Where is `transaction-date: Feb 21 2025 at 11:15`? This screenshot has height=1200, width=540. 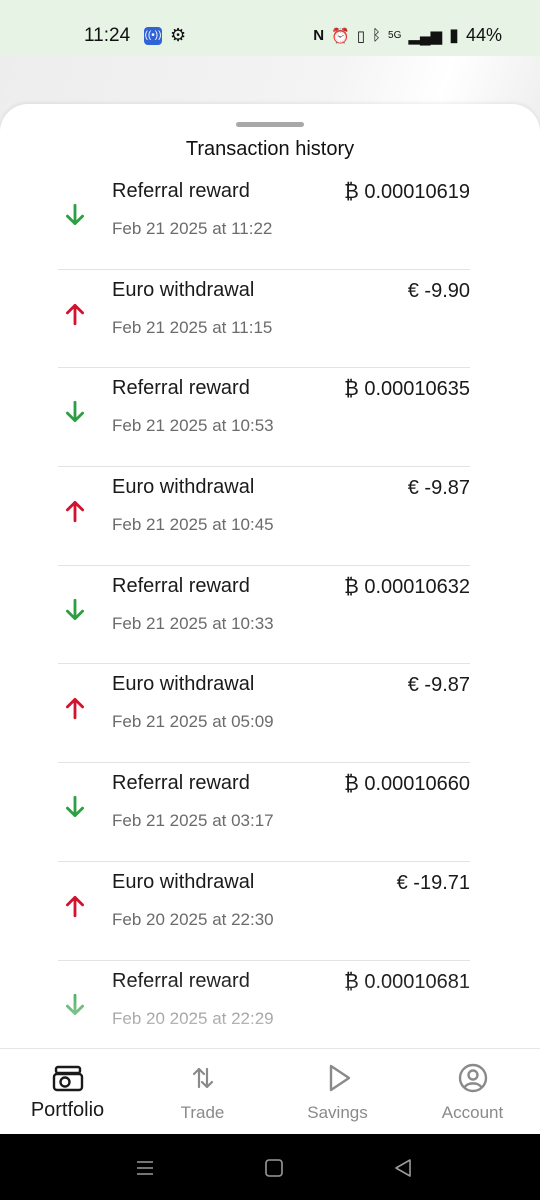 transaction-date: Feb 21 2025 at 11:15 is located at coordinates (192, 327).